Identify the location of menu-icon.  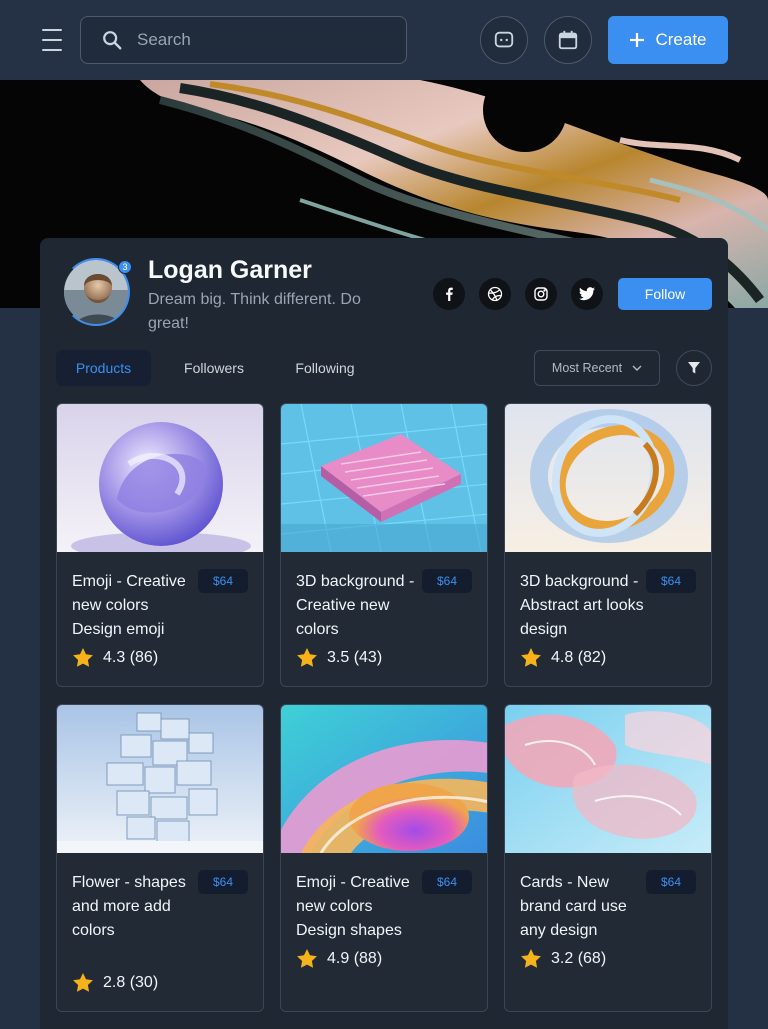
(52, 40).